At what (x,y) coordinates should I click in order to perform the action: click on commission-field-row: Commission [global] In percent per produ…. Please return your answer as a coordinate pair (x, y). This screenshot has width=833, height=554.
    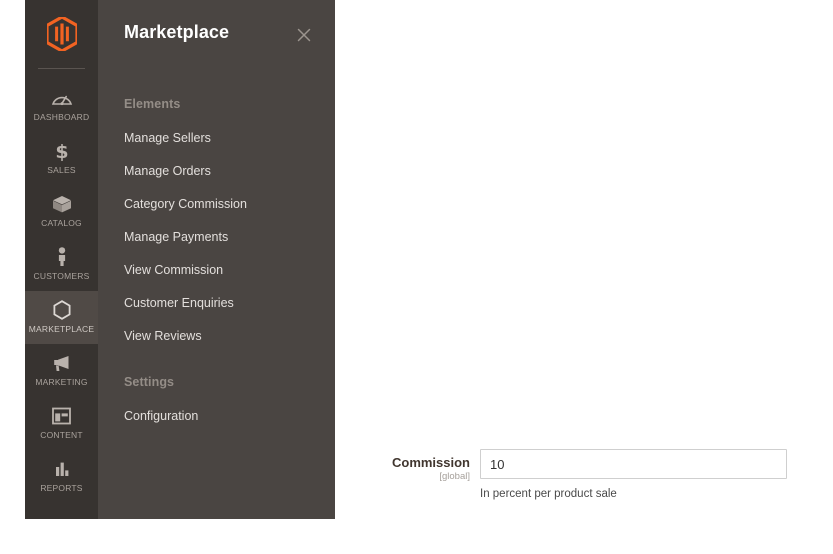
    Looking at the image, I should click on (585, 475).